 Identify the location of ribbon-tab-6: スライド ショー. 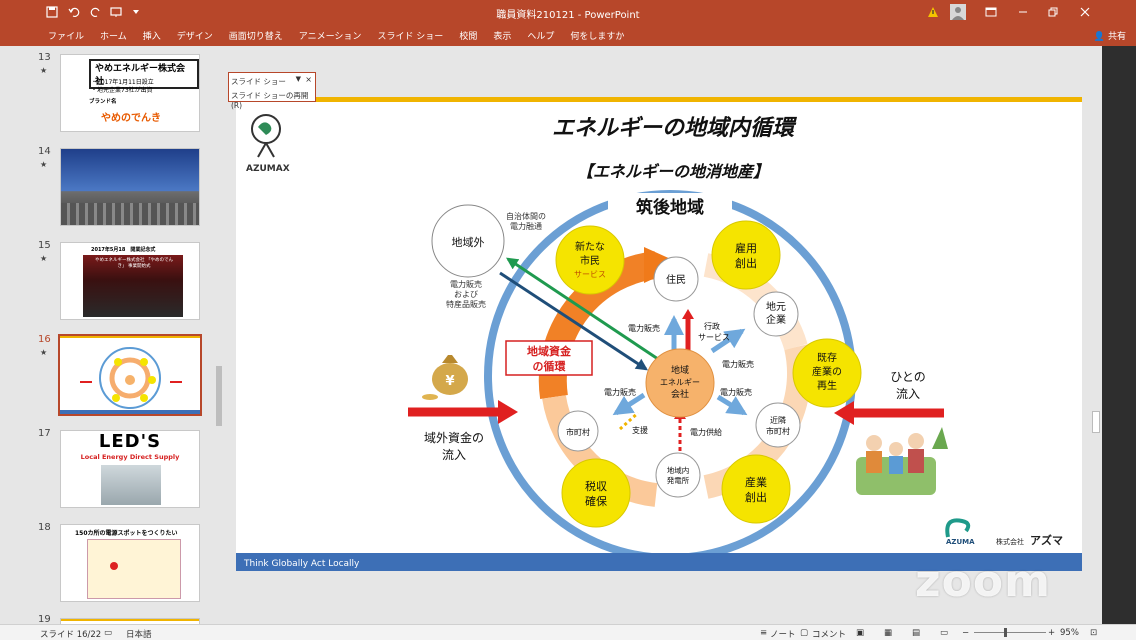
(410, 35).